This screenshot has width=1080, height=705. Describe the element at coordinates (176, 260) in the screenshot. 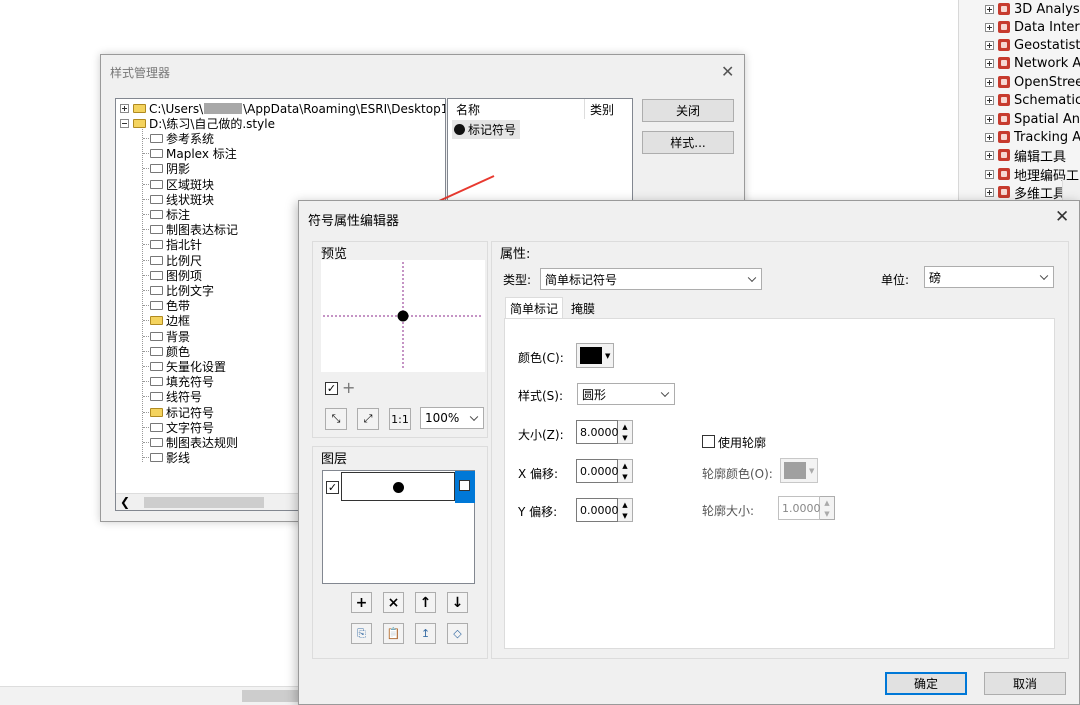

I see `tree-item: 比例尺` at that location.